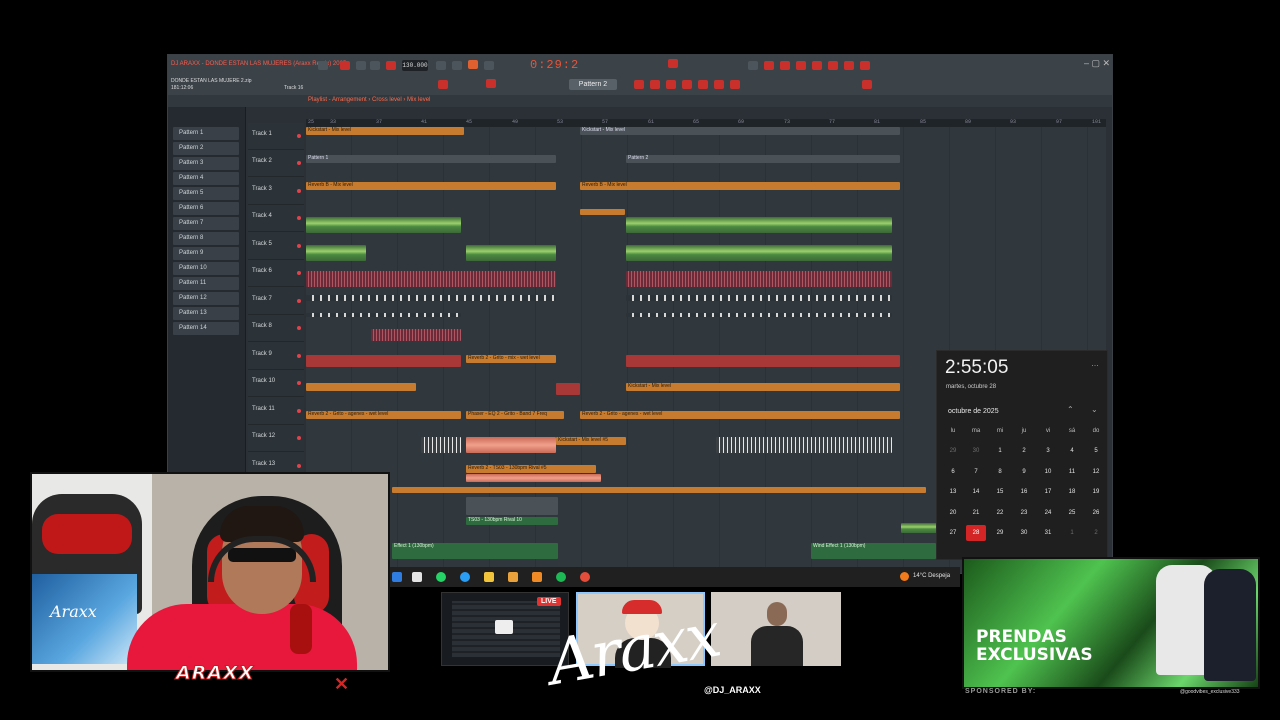  What do you see at coordinates (375, 65) in the screenshot?
I see `stop-icon` at bounding box center [375, 65].